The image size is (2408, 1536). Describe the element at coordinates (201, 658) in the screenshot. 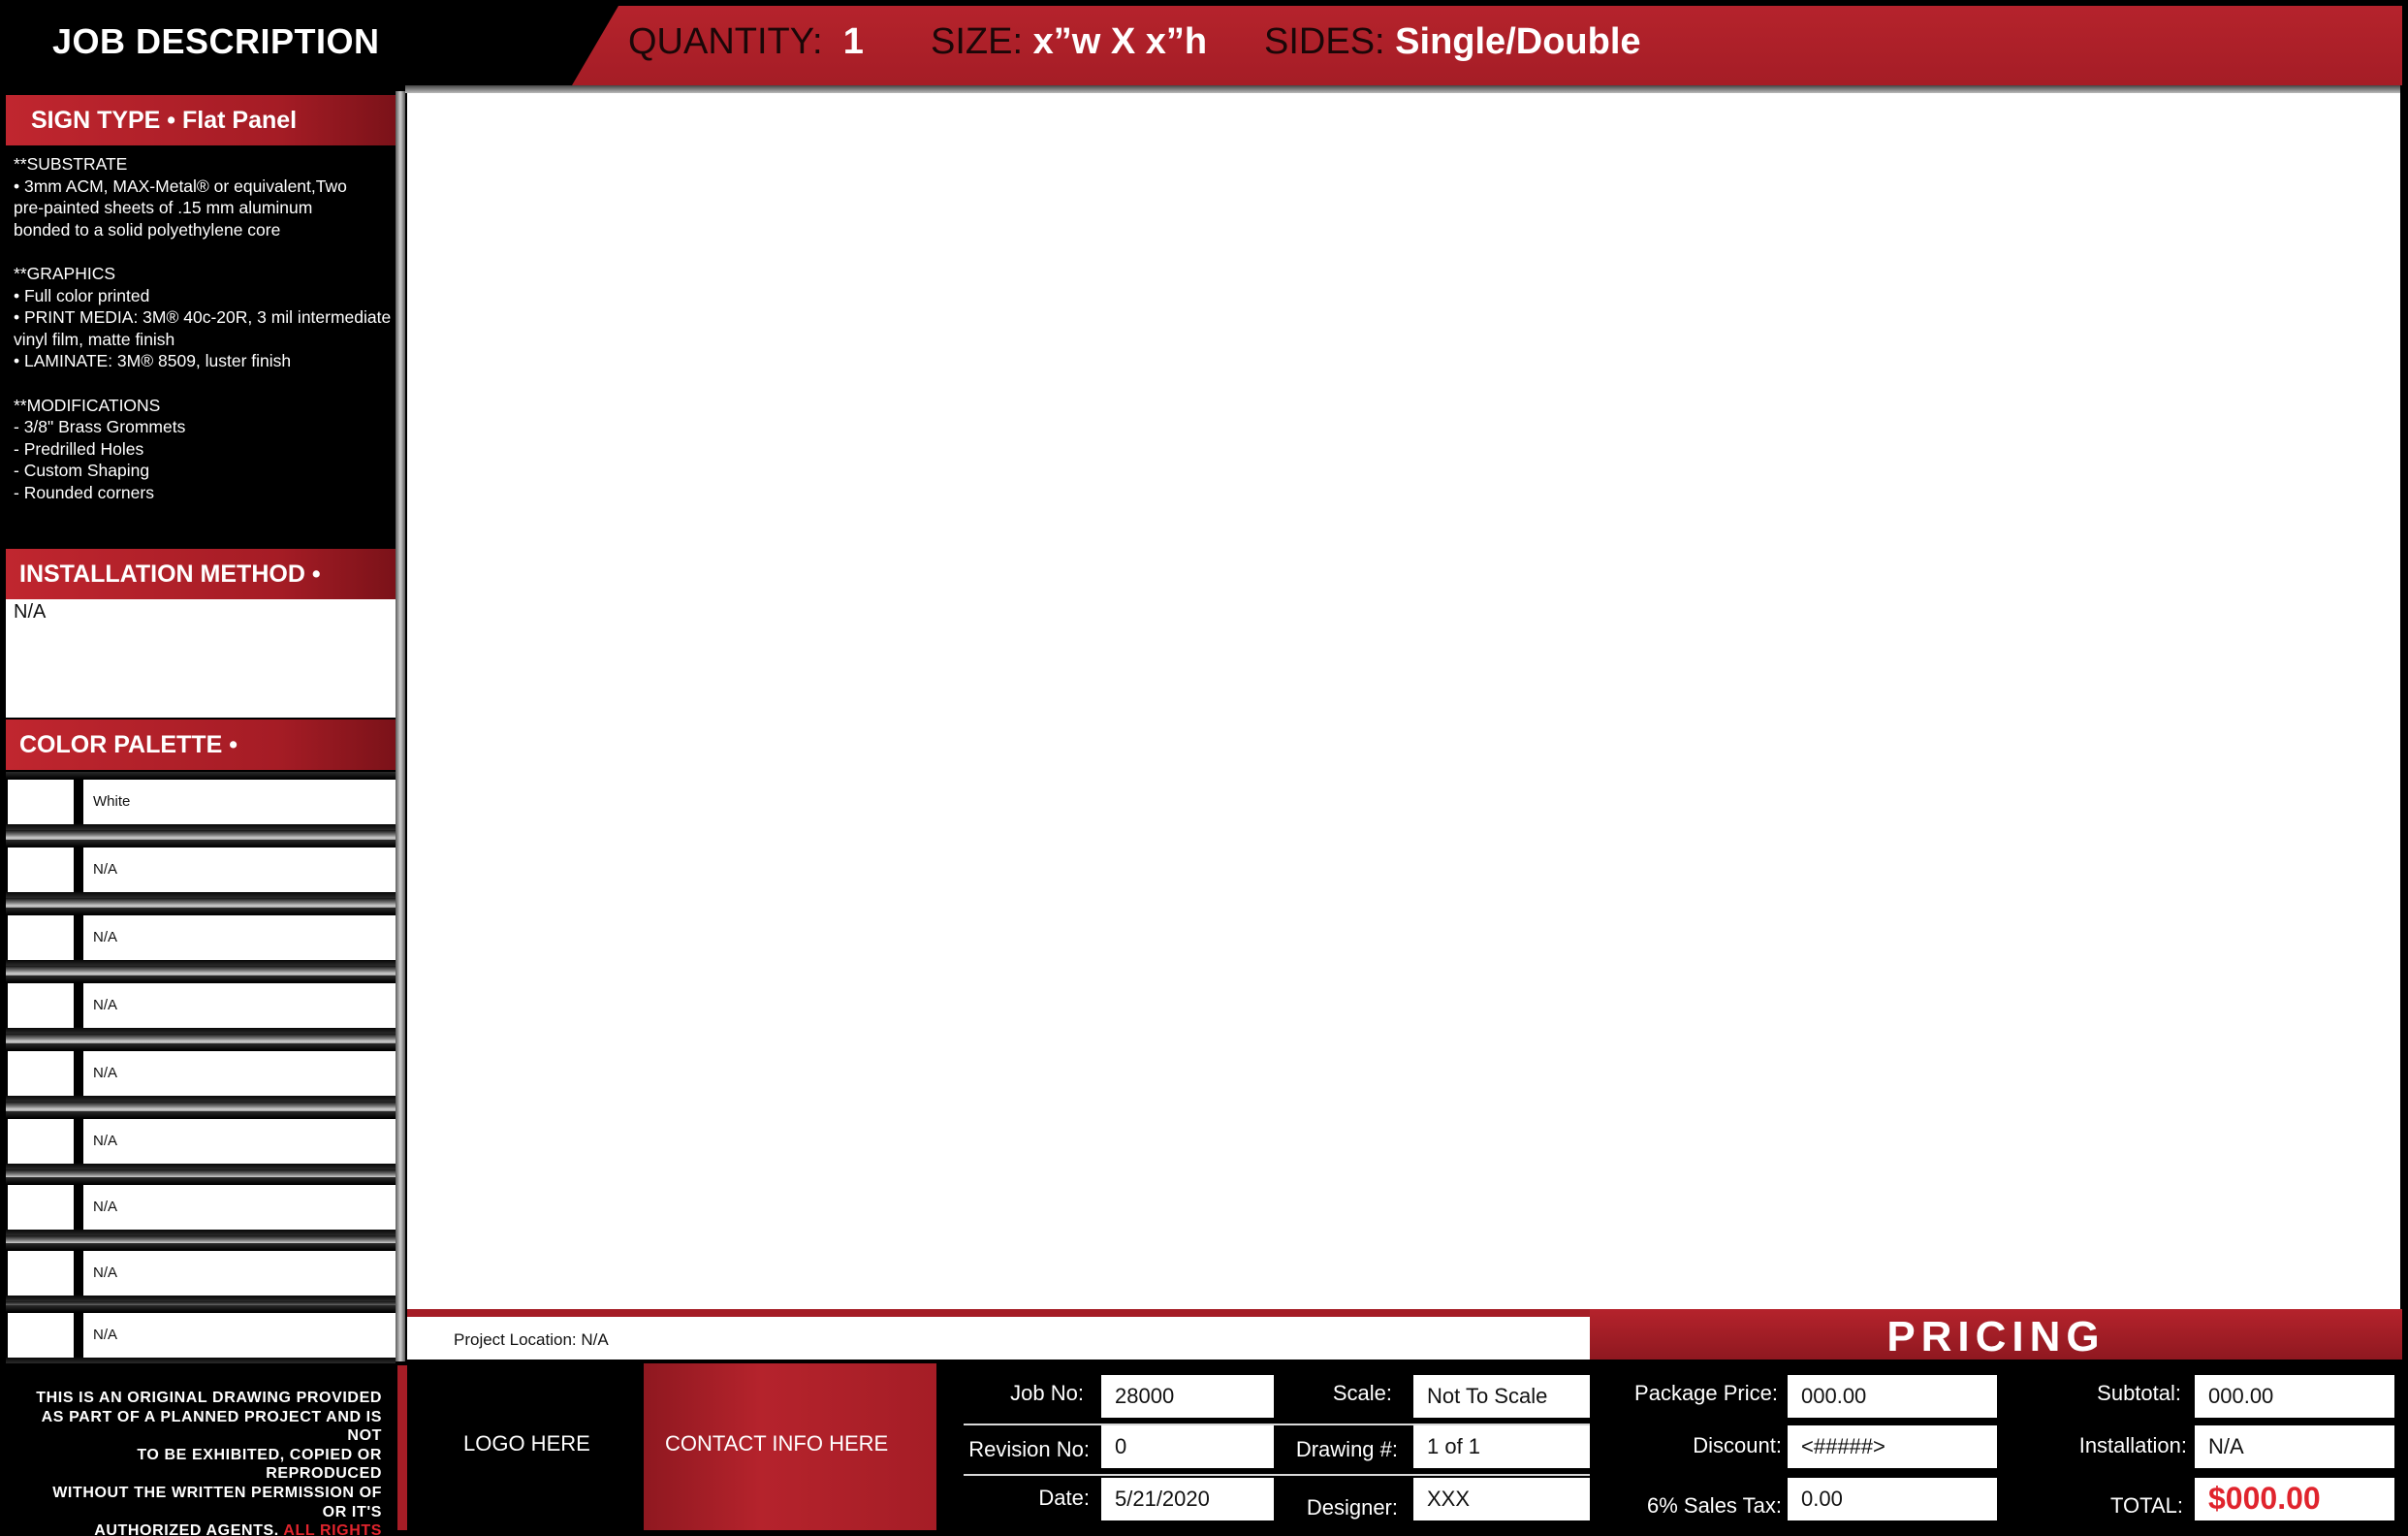

I see `installation-field` at that location.